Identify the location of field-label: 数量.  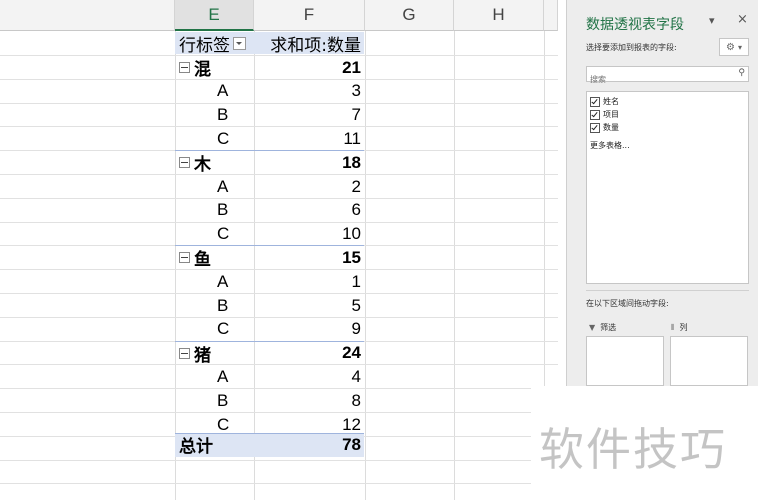
(611, 127).